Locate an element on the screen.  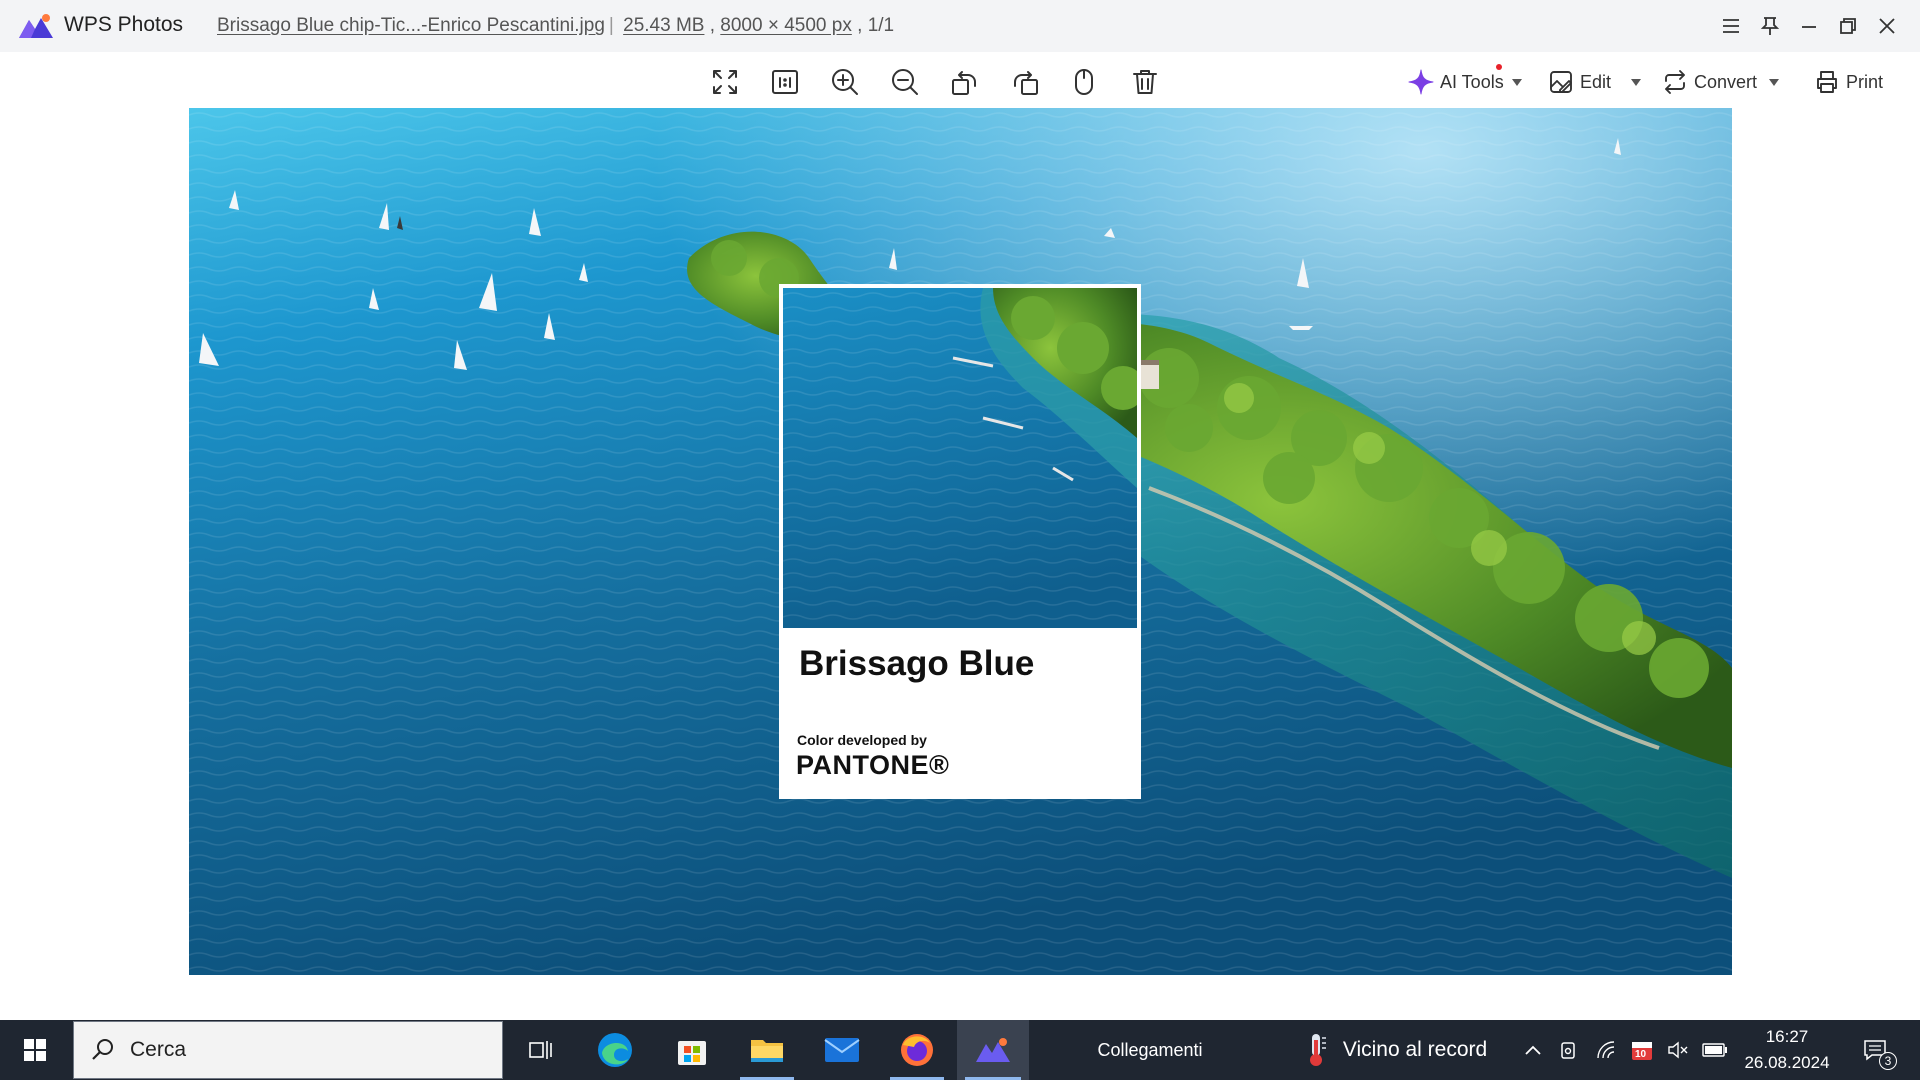
windows-logo-icon is located at coordinates (35, 1050).